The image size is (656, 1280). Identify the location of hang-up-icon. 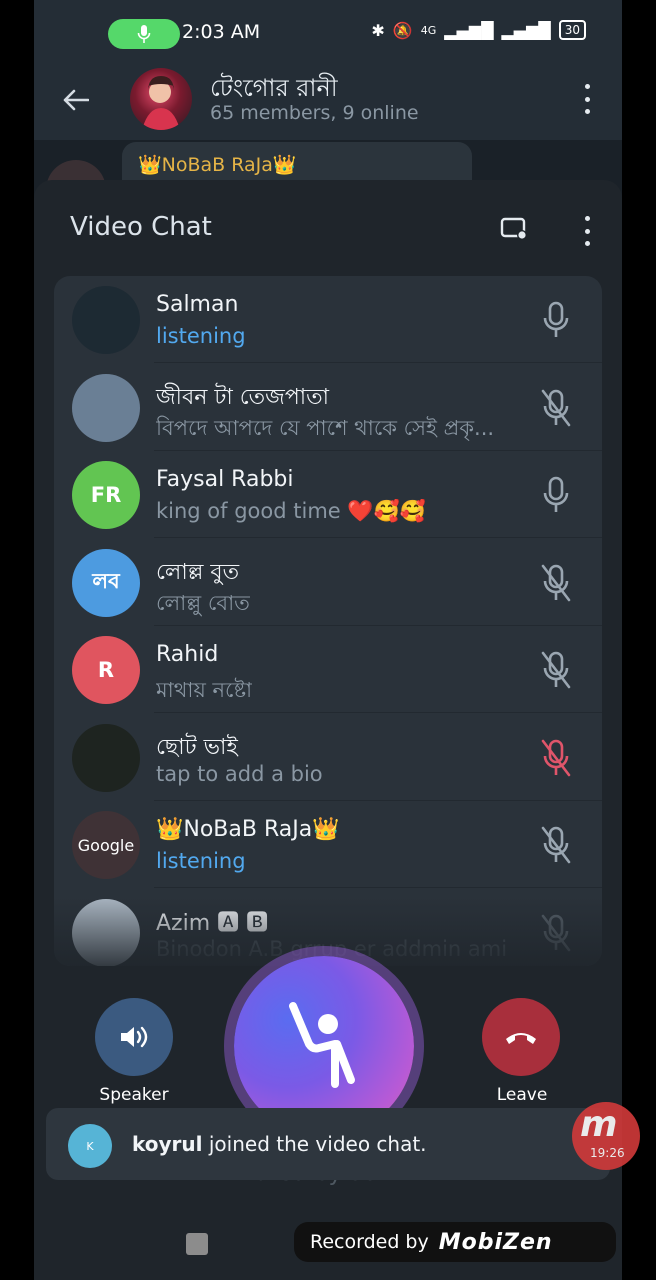
(521, 1038).